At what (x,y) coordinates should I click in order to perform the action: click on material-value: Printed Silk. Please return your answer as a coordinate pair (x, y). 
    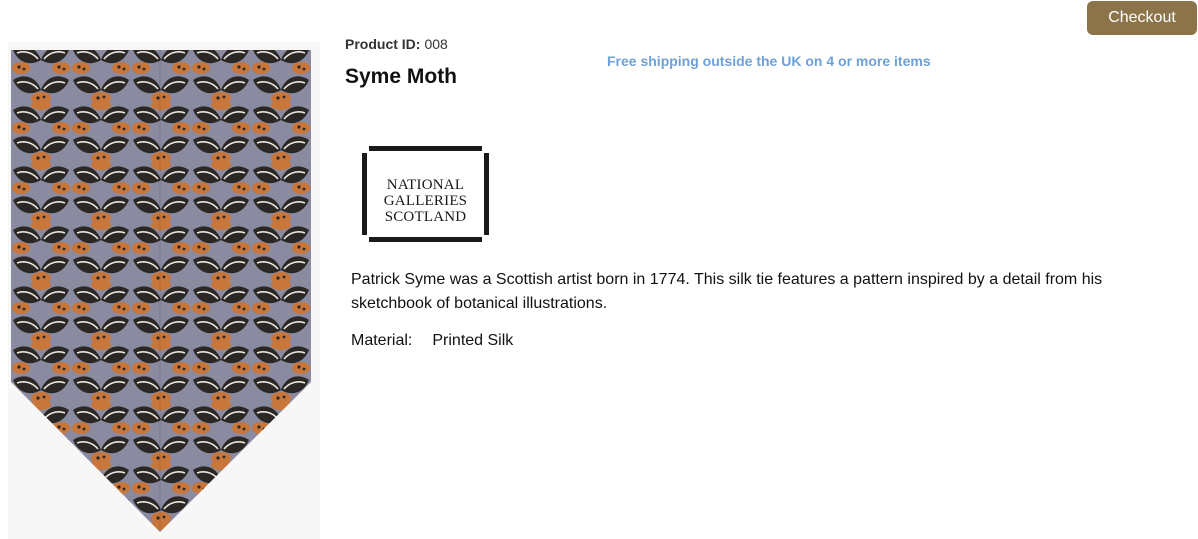
    Looking at the image, I should click on (473, 340).